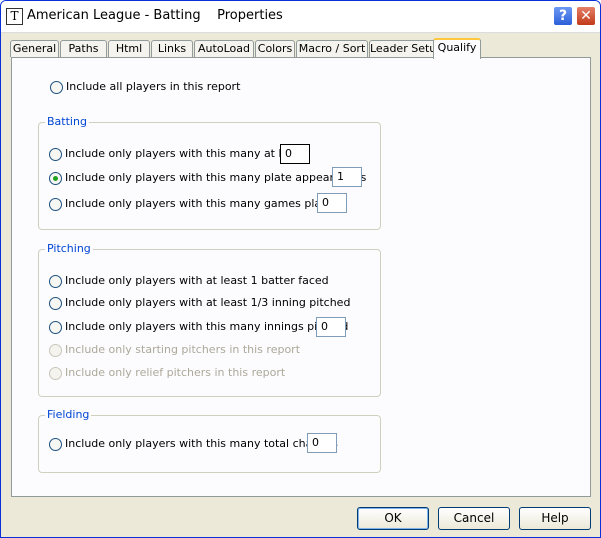  What do you see at coordinates (14, 16) in the screenshot?
I see `app-icon: T` at bounding box center [14, 16].